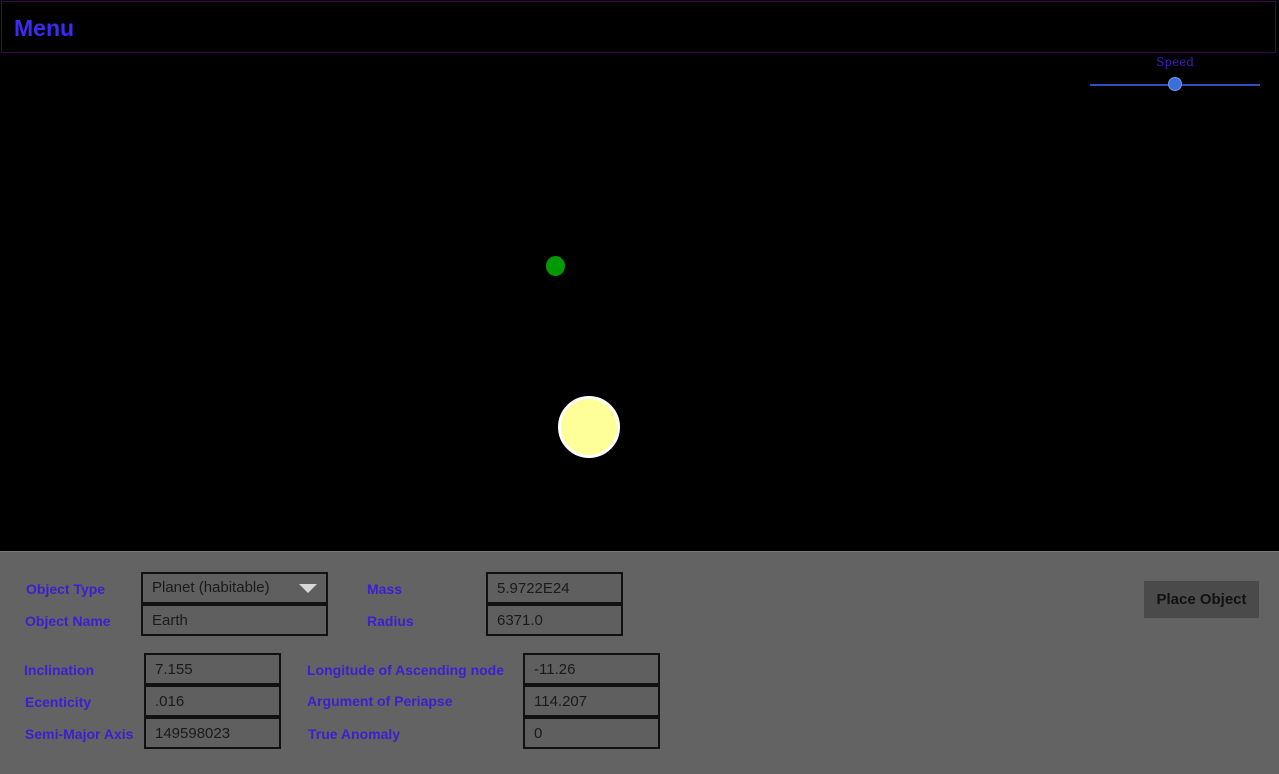 The height and width of the screenshot is (774, 1279). I want to click on object-name-input, so click(234, 620).